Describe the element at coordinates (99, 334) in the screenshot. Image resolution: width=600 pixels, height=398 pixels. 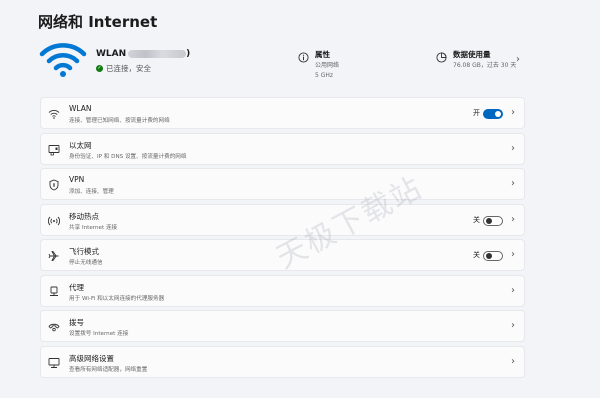
I see `item-description: 设置拨号 Internet 连接` at that location.